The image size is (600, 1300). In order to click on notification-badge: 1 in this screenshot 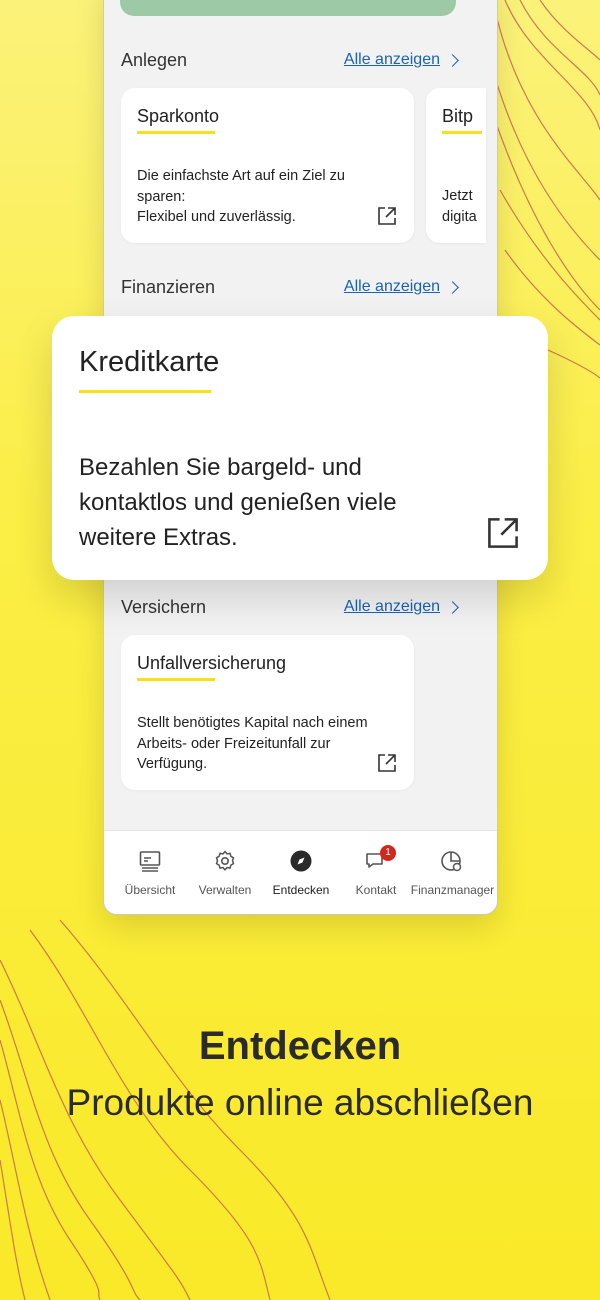, I will do `click(388, 853)`.